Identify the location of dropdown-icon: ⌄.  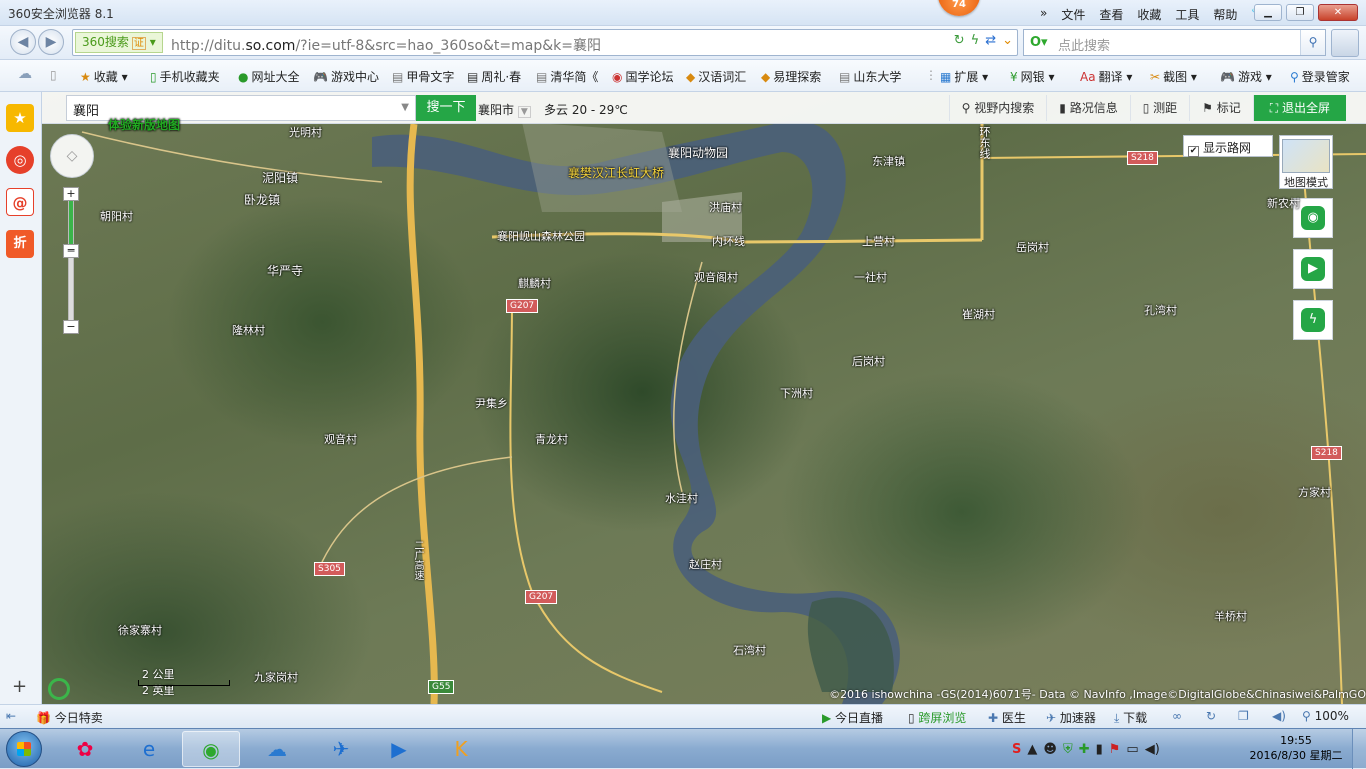
(1007, 40).